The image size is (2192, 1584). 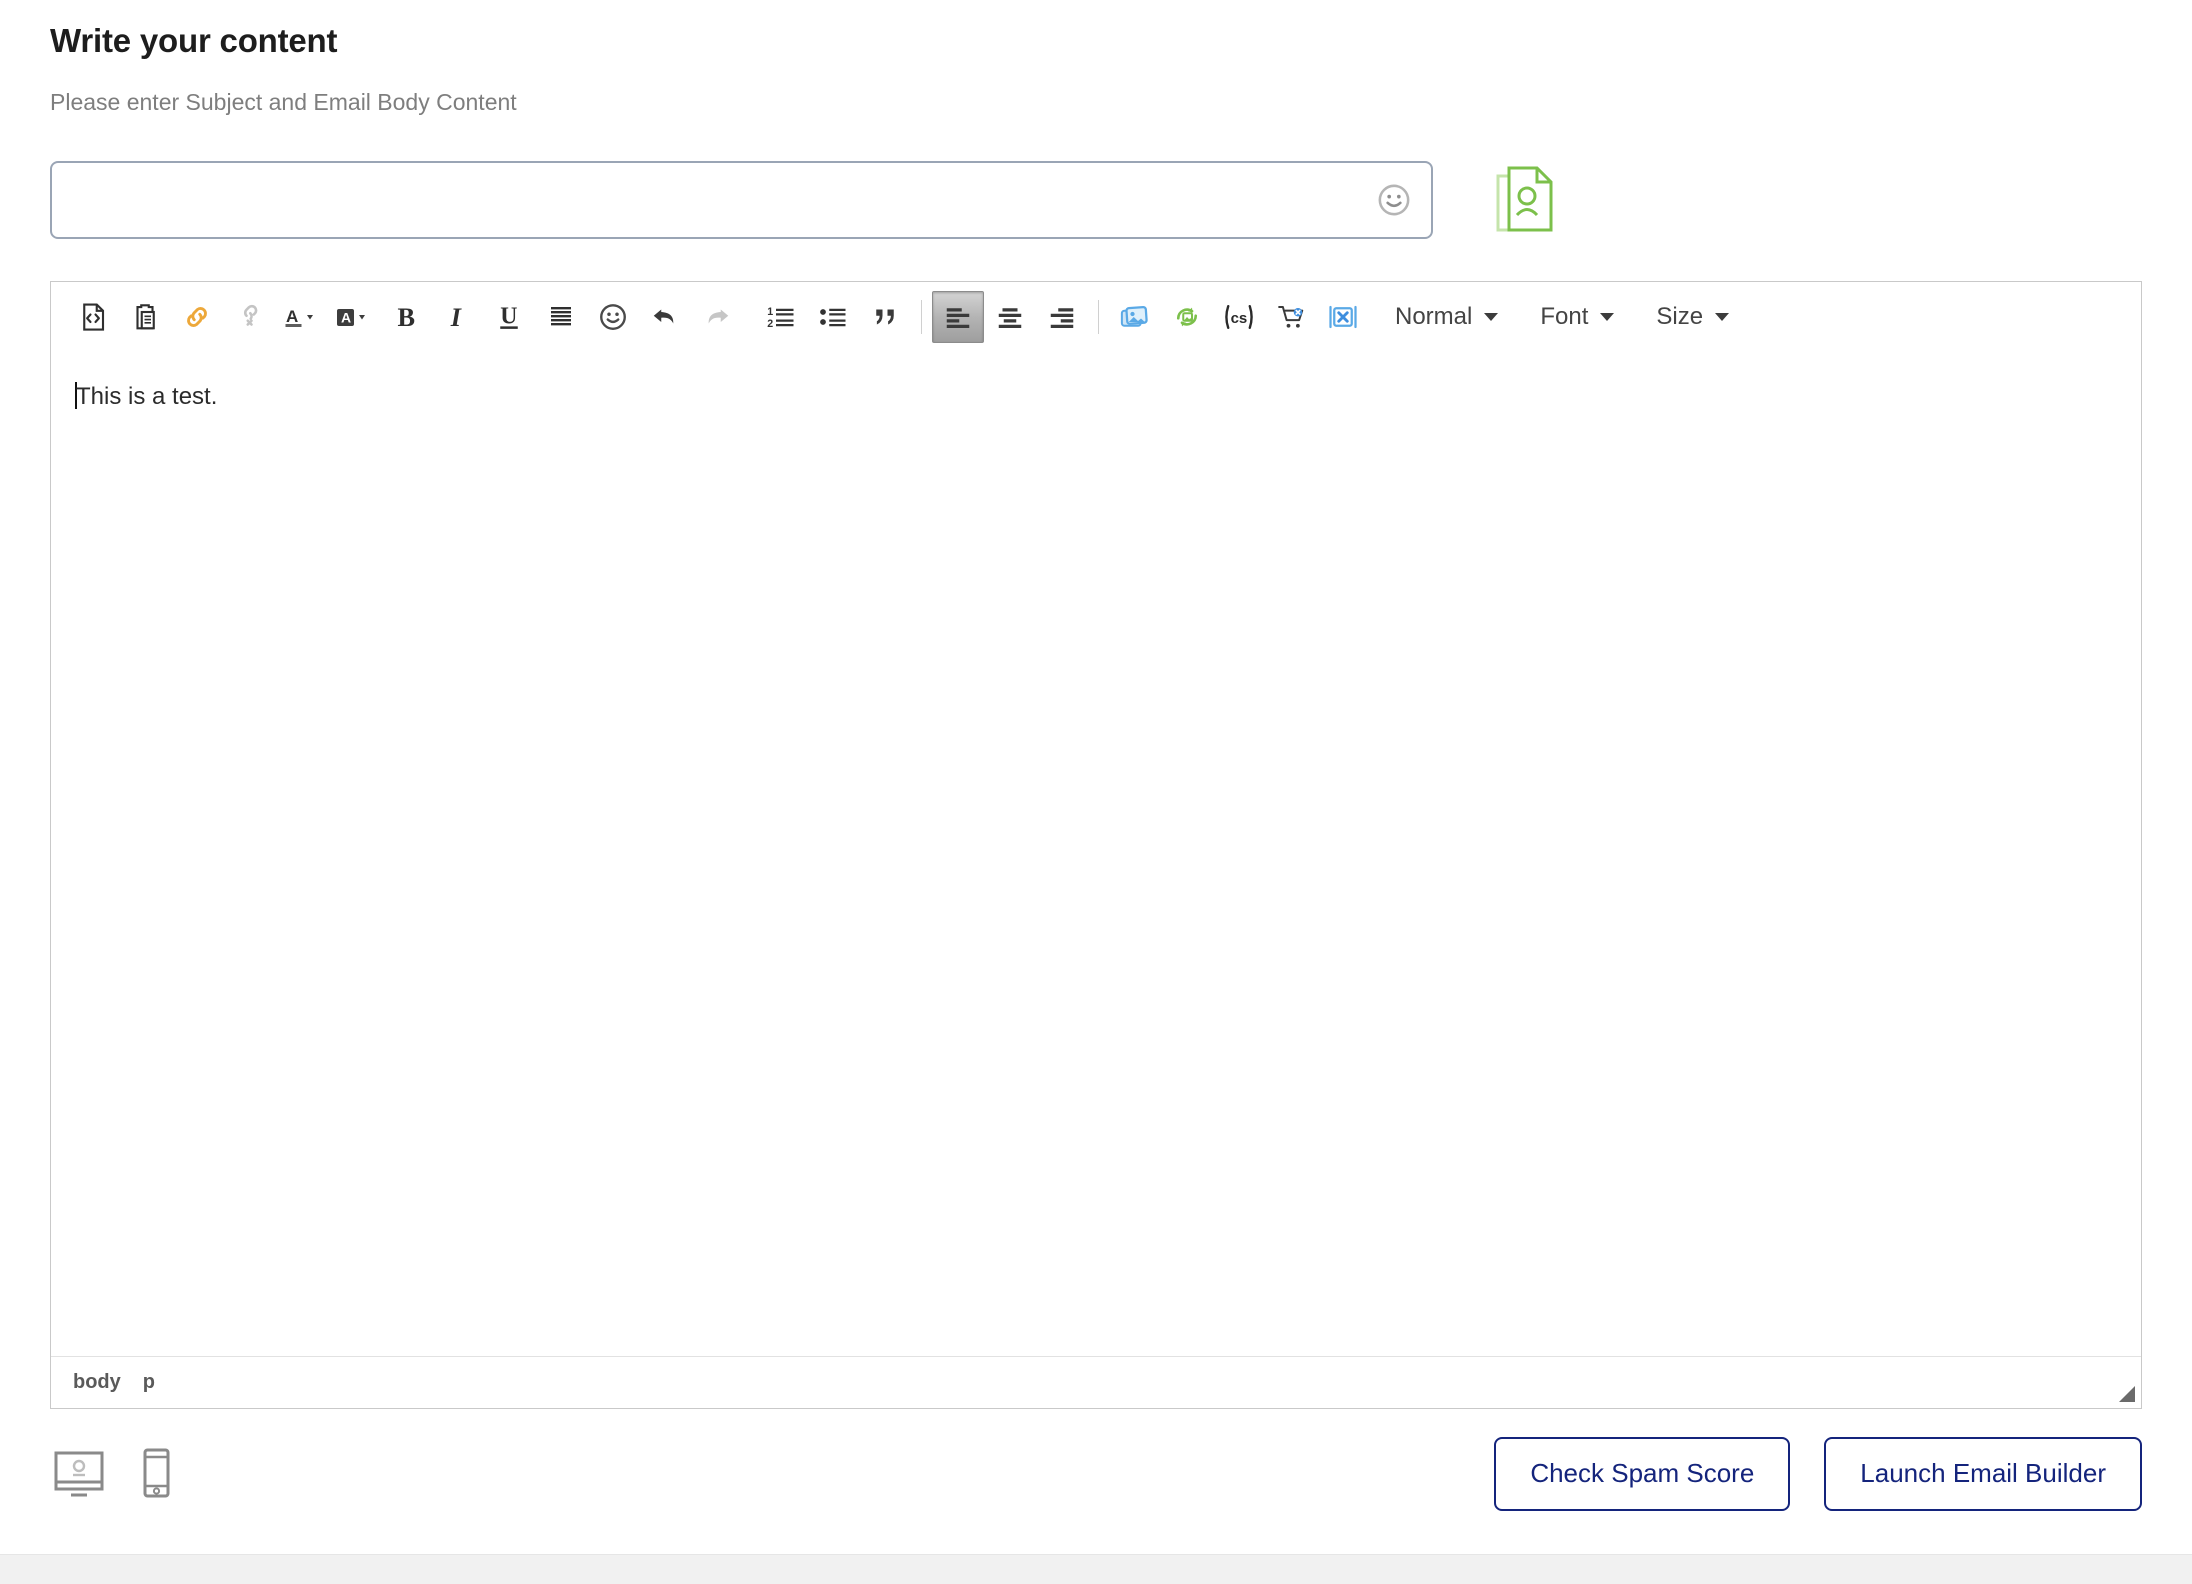 What do you see at coordinates (770, 324) in the screenshot?
I see `svg-text: 2` at bounding box center [770, 324].